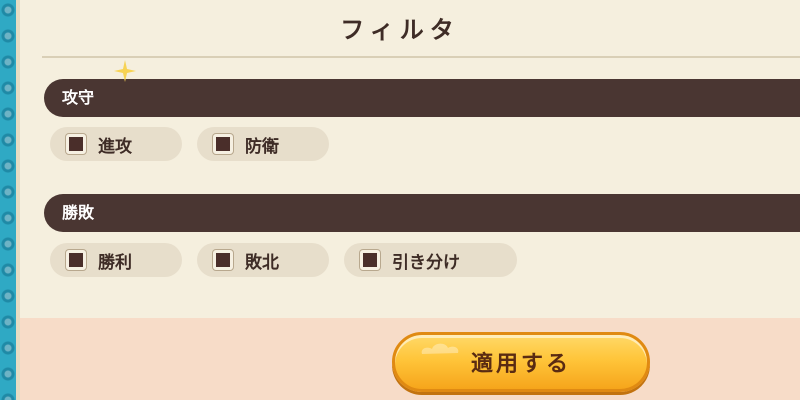 The width and height of the screenshot is (800, 400). What do you see at coordinates (440, 348) in the screenshot?
I see `cloud-icon` at bounding box center [440, 348].